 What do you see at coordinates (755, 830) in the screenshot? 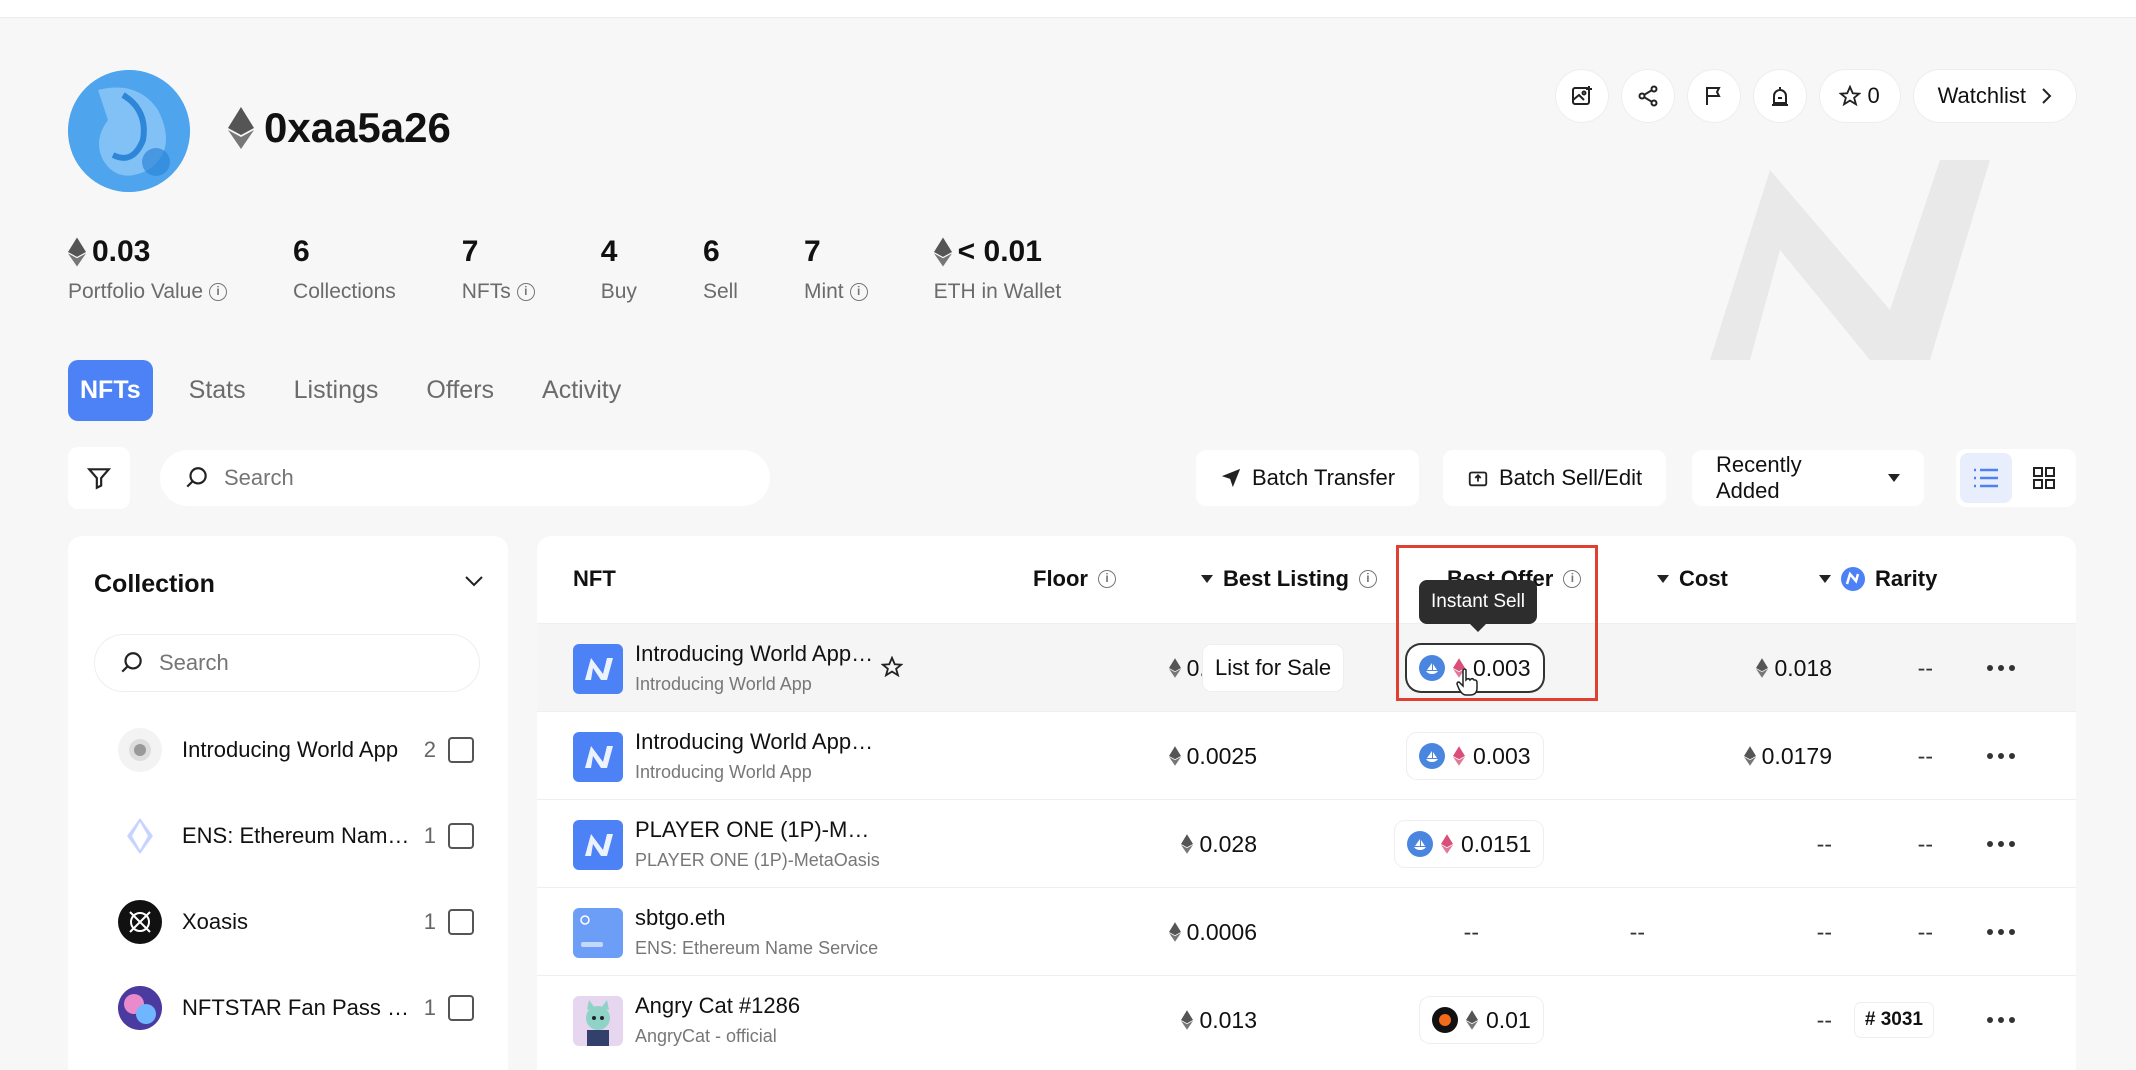
I see `nft-name: PLAYER ONE (1P)-MetaOasis` at bounding box center [755, 830].